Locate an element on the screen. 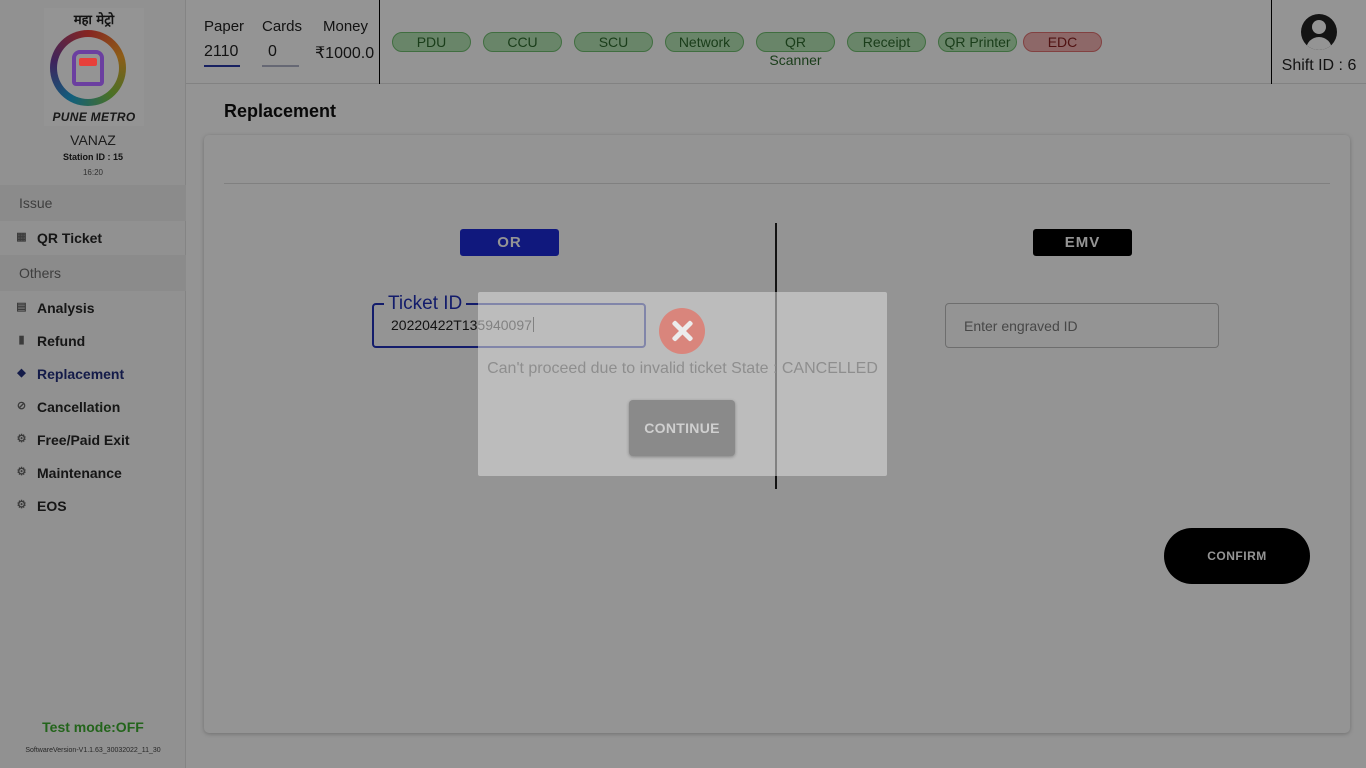 The image size is (1366, 768). metro-train-icon is located at coordinates (88, 68).